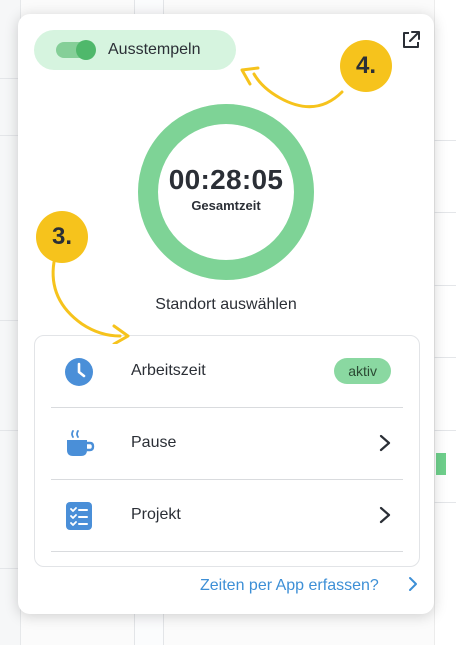  Describe the element at coordinates (226, 205) in the screenshot. I see `timer-label: Gesamtzeit` at that location.